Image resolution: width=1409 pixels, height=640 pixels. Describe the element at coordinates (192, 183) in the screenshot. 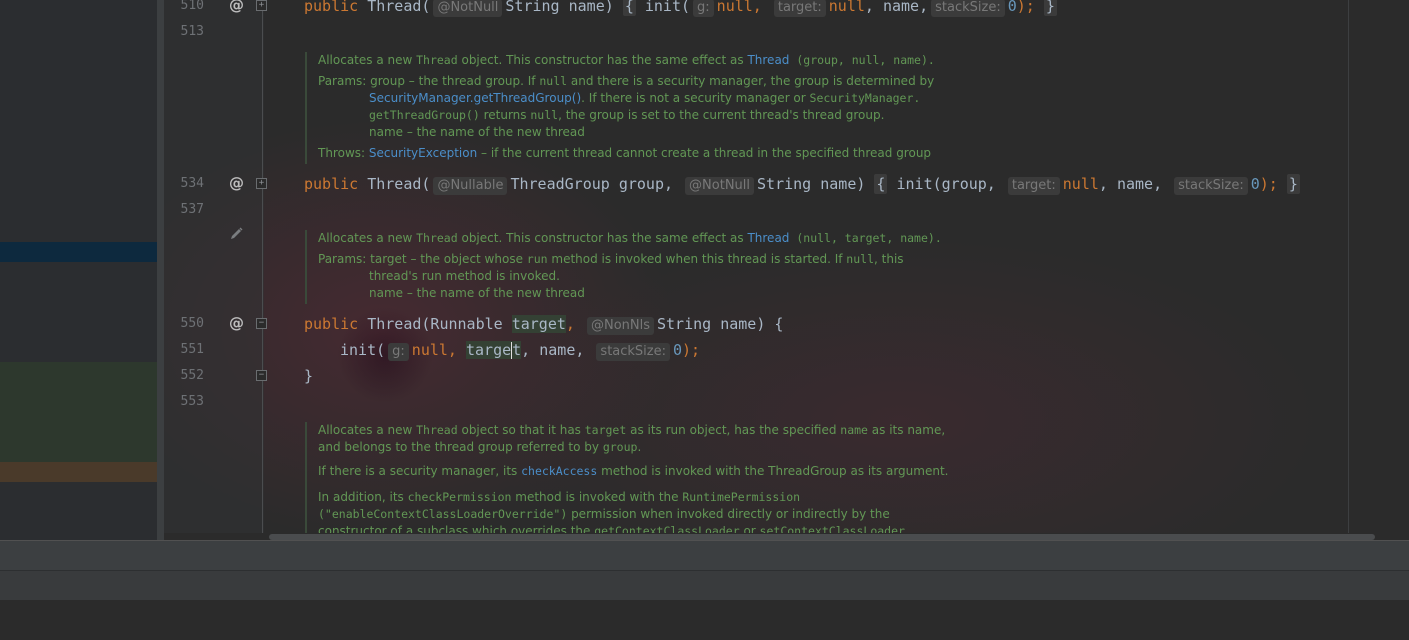

I see `line-number: 534` at that location.